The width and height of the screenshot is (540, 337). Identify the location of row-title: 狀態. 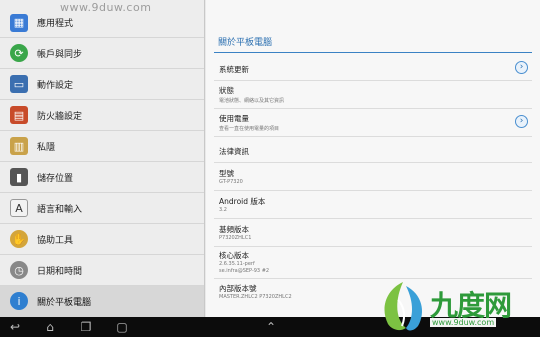
(226, 90).